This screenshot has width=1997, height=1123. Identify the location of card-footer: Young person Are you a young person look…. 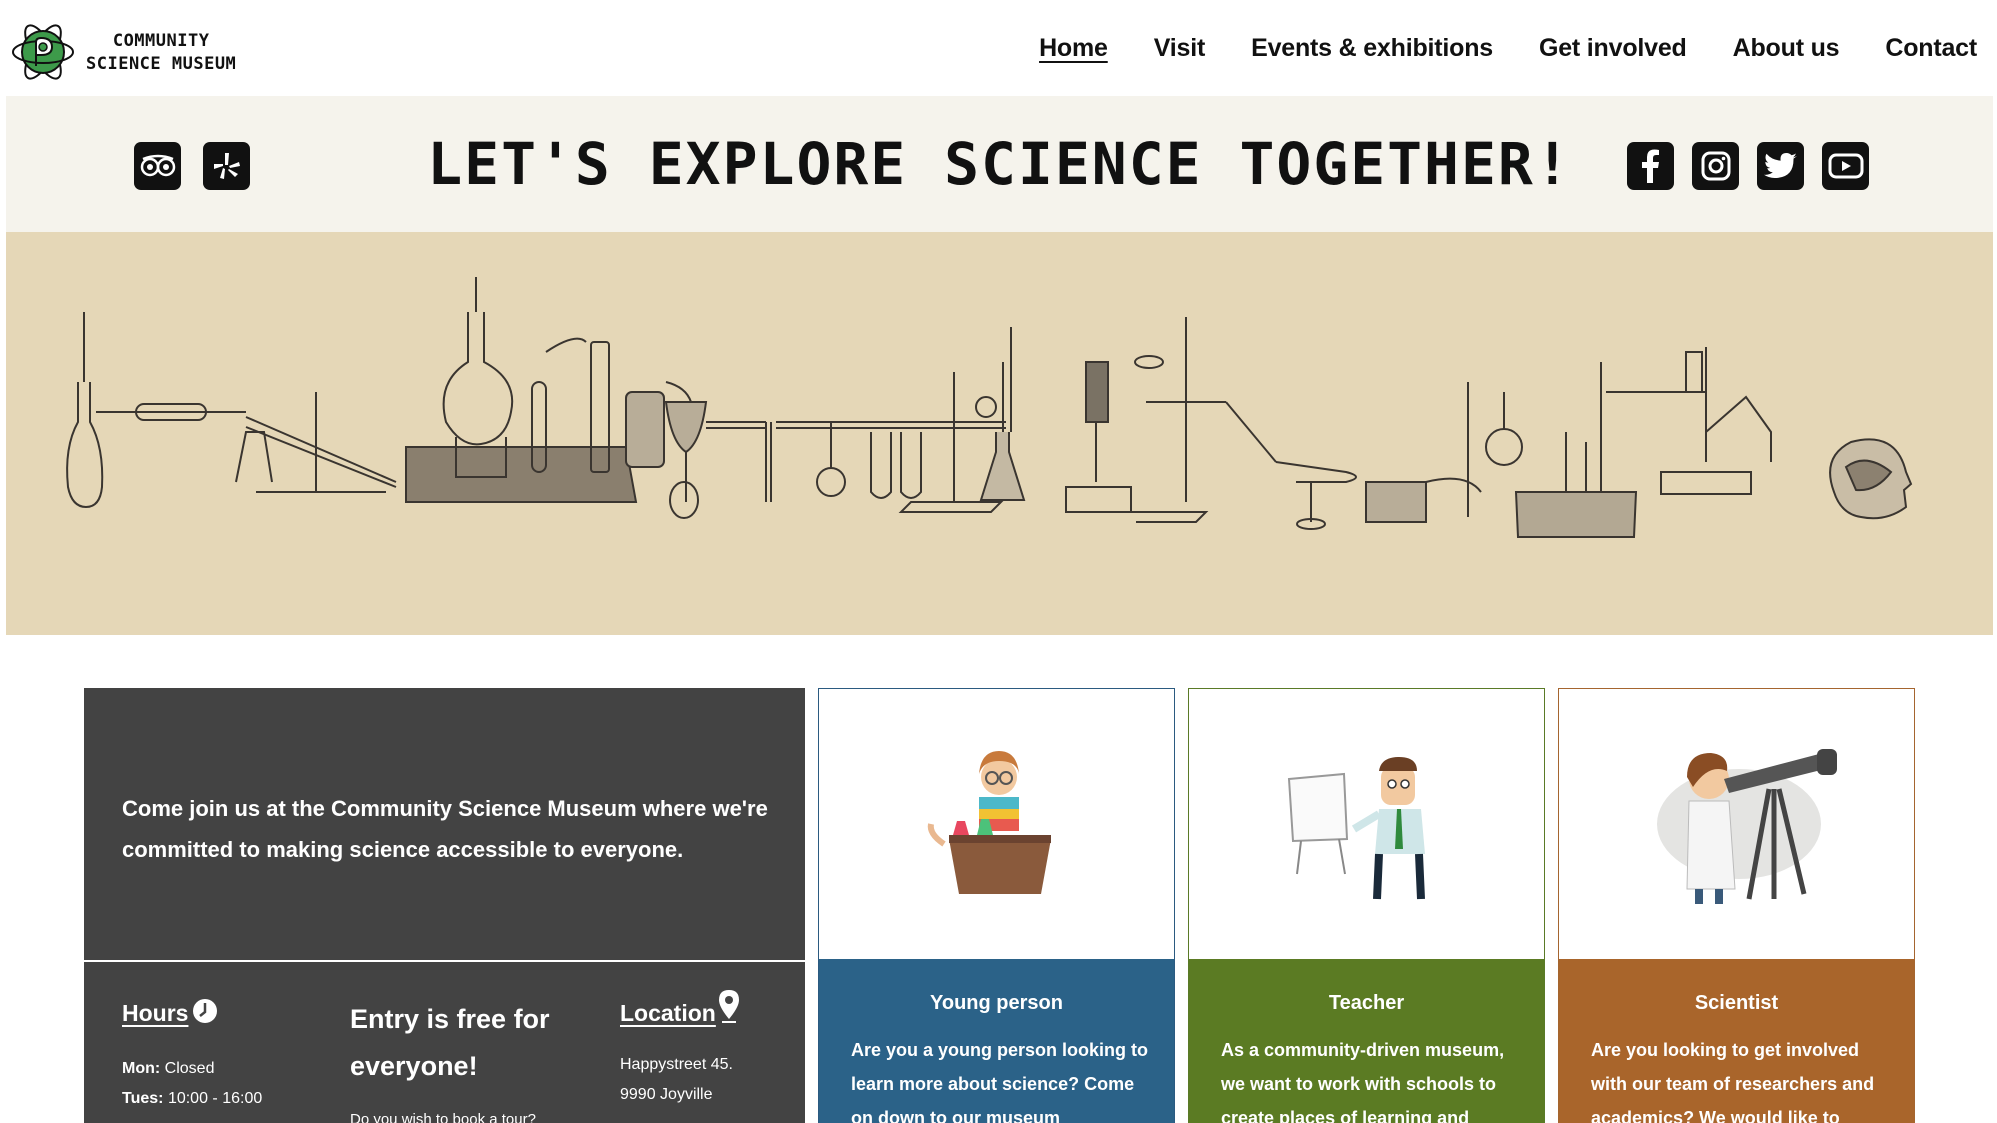
(996, 1041).